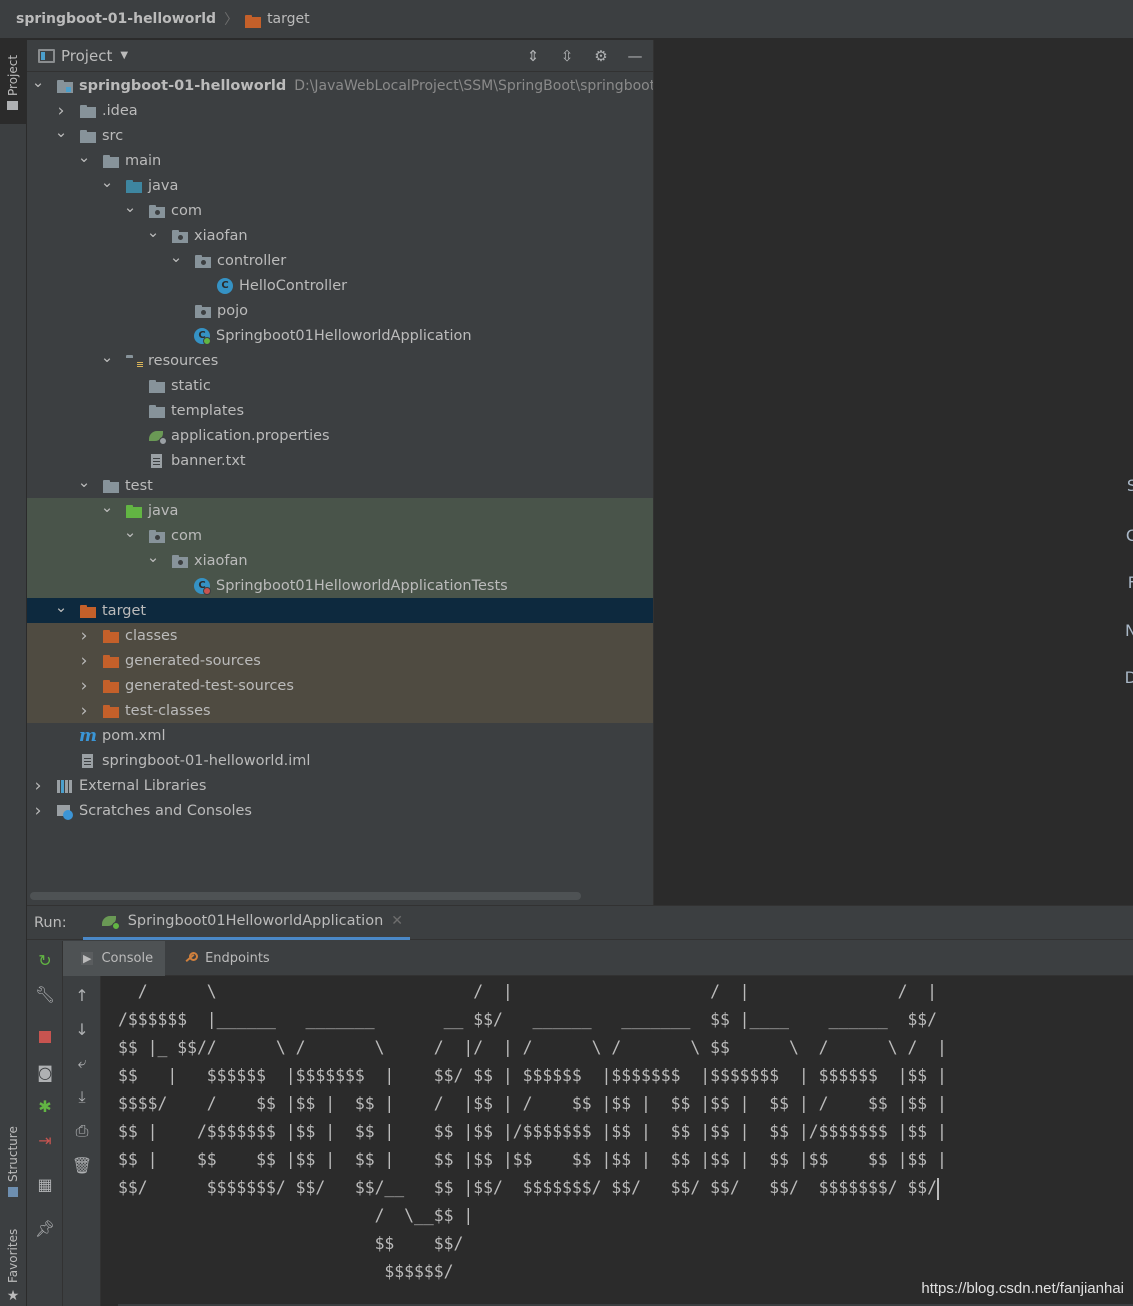  I want to click on tree-item-controller: ⌄ controller, so click(340, 260).